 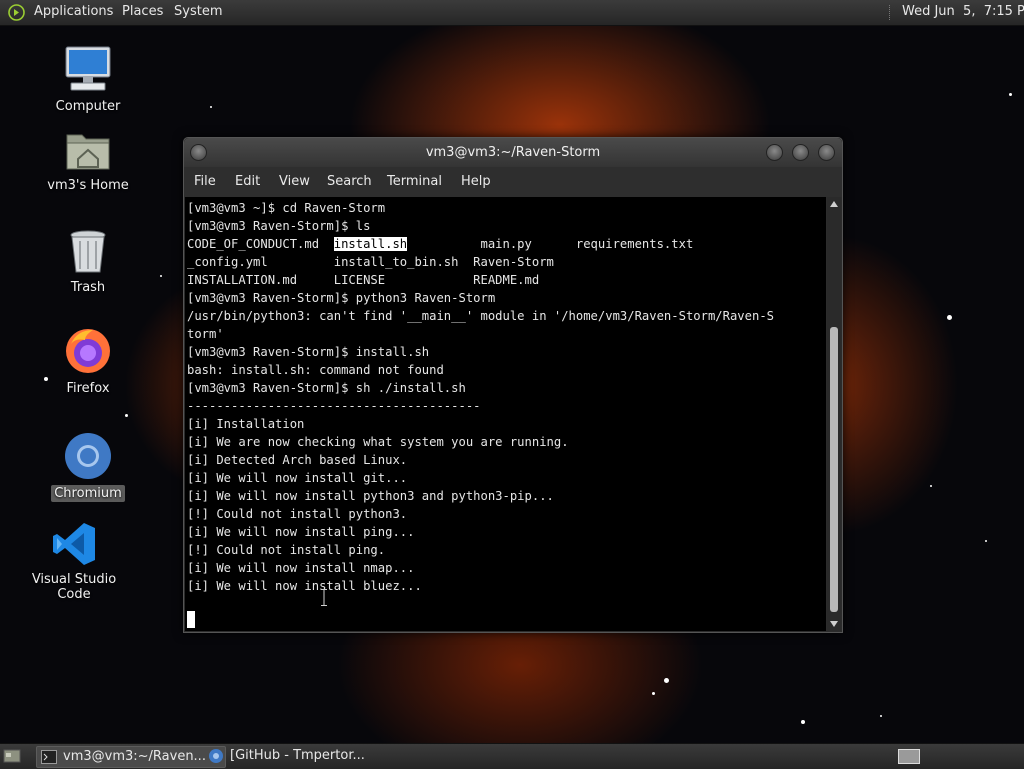 I want to click on desktop-icon-label: Chromium, so click(x=88, y=493).